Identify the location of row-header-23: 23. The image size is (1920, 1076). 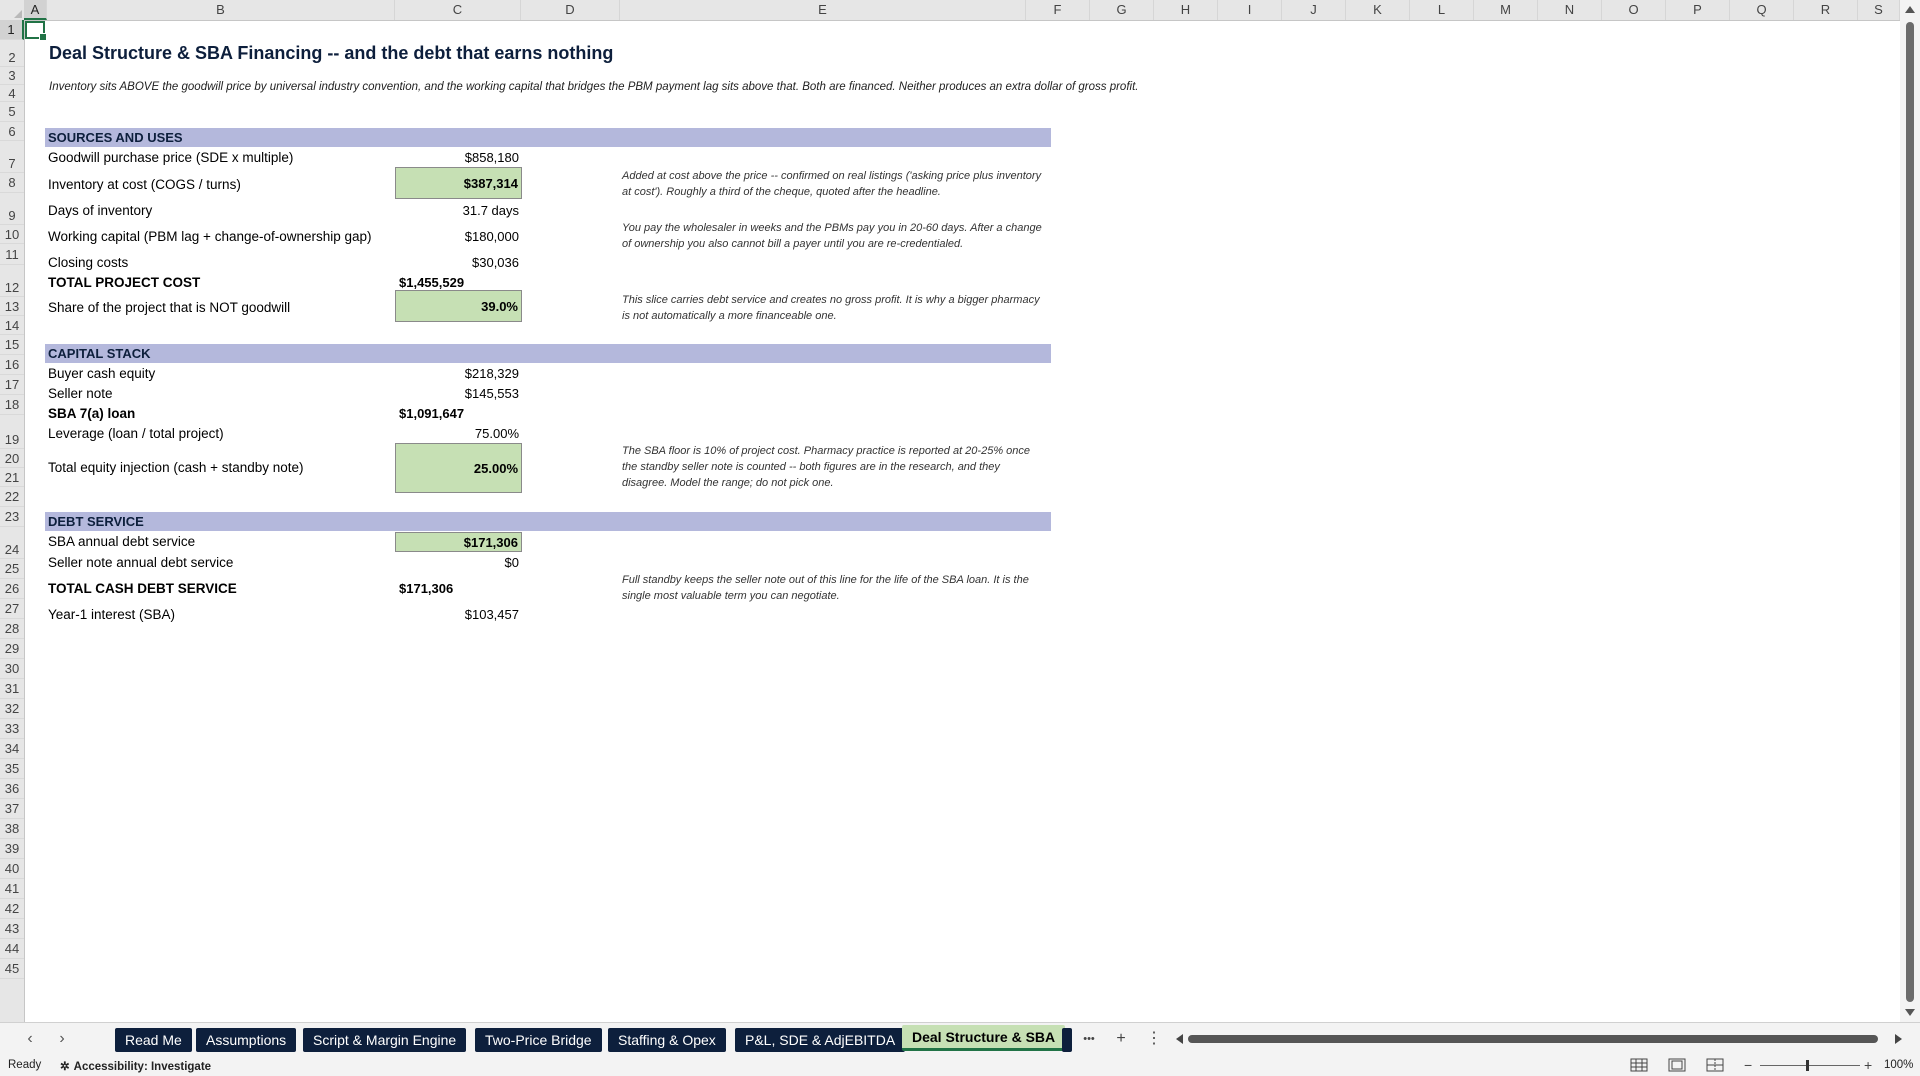
(12, 517).